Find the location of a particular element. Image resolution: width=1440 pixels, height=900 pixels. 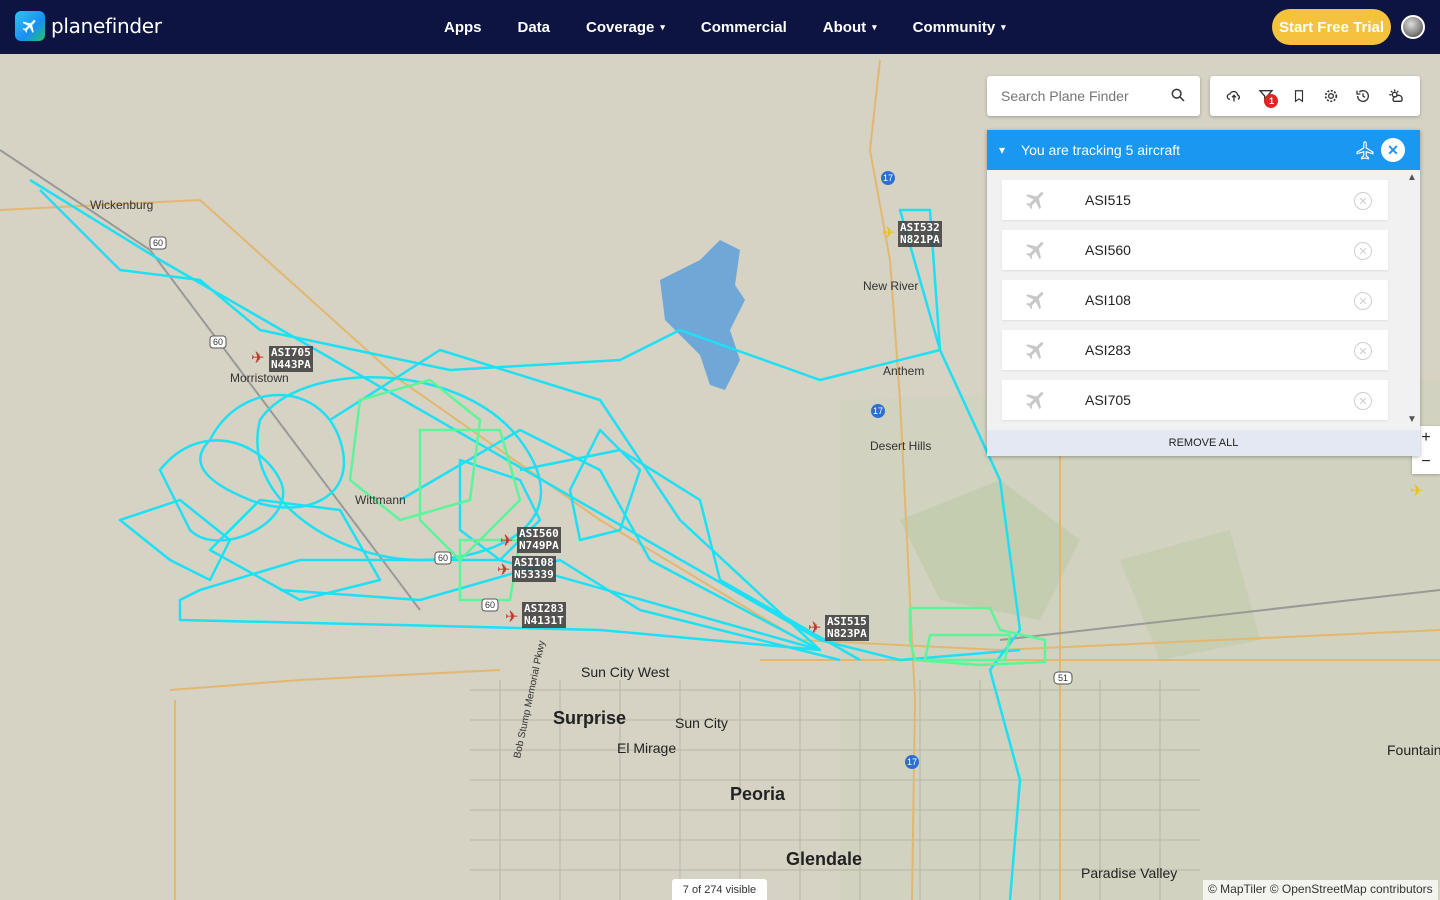

search-input is located at coordinates (1081, 96).